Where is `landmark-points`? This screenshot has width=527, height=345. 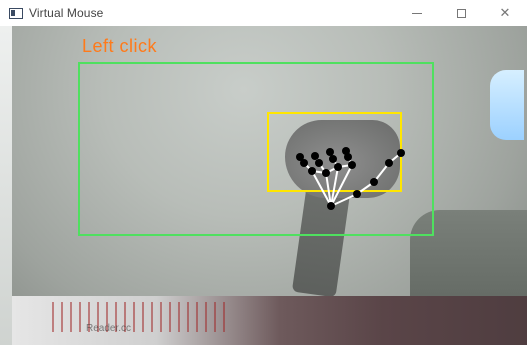
landmark-points is located at coordinates (350, 178).